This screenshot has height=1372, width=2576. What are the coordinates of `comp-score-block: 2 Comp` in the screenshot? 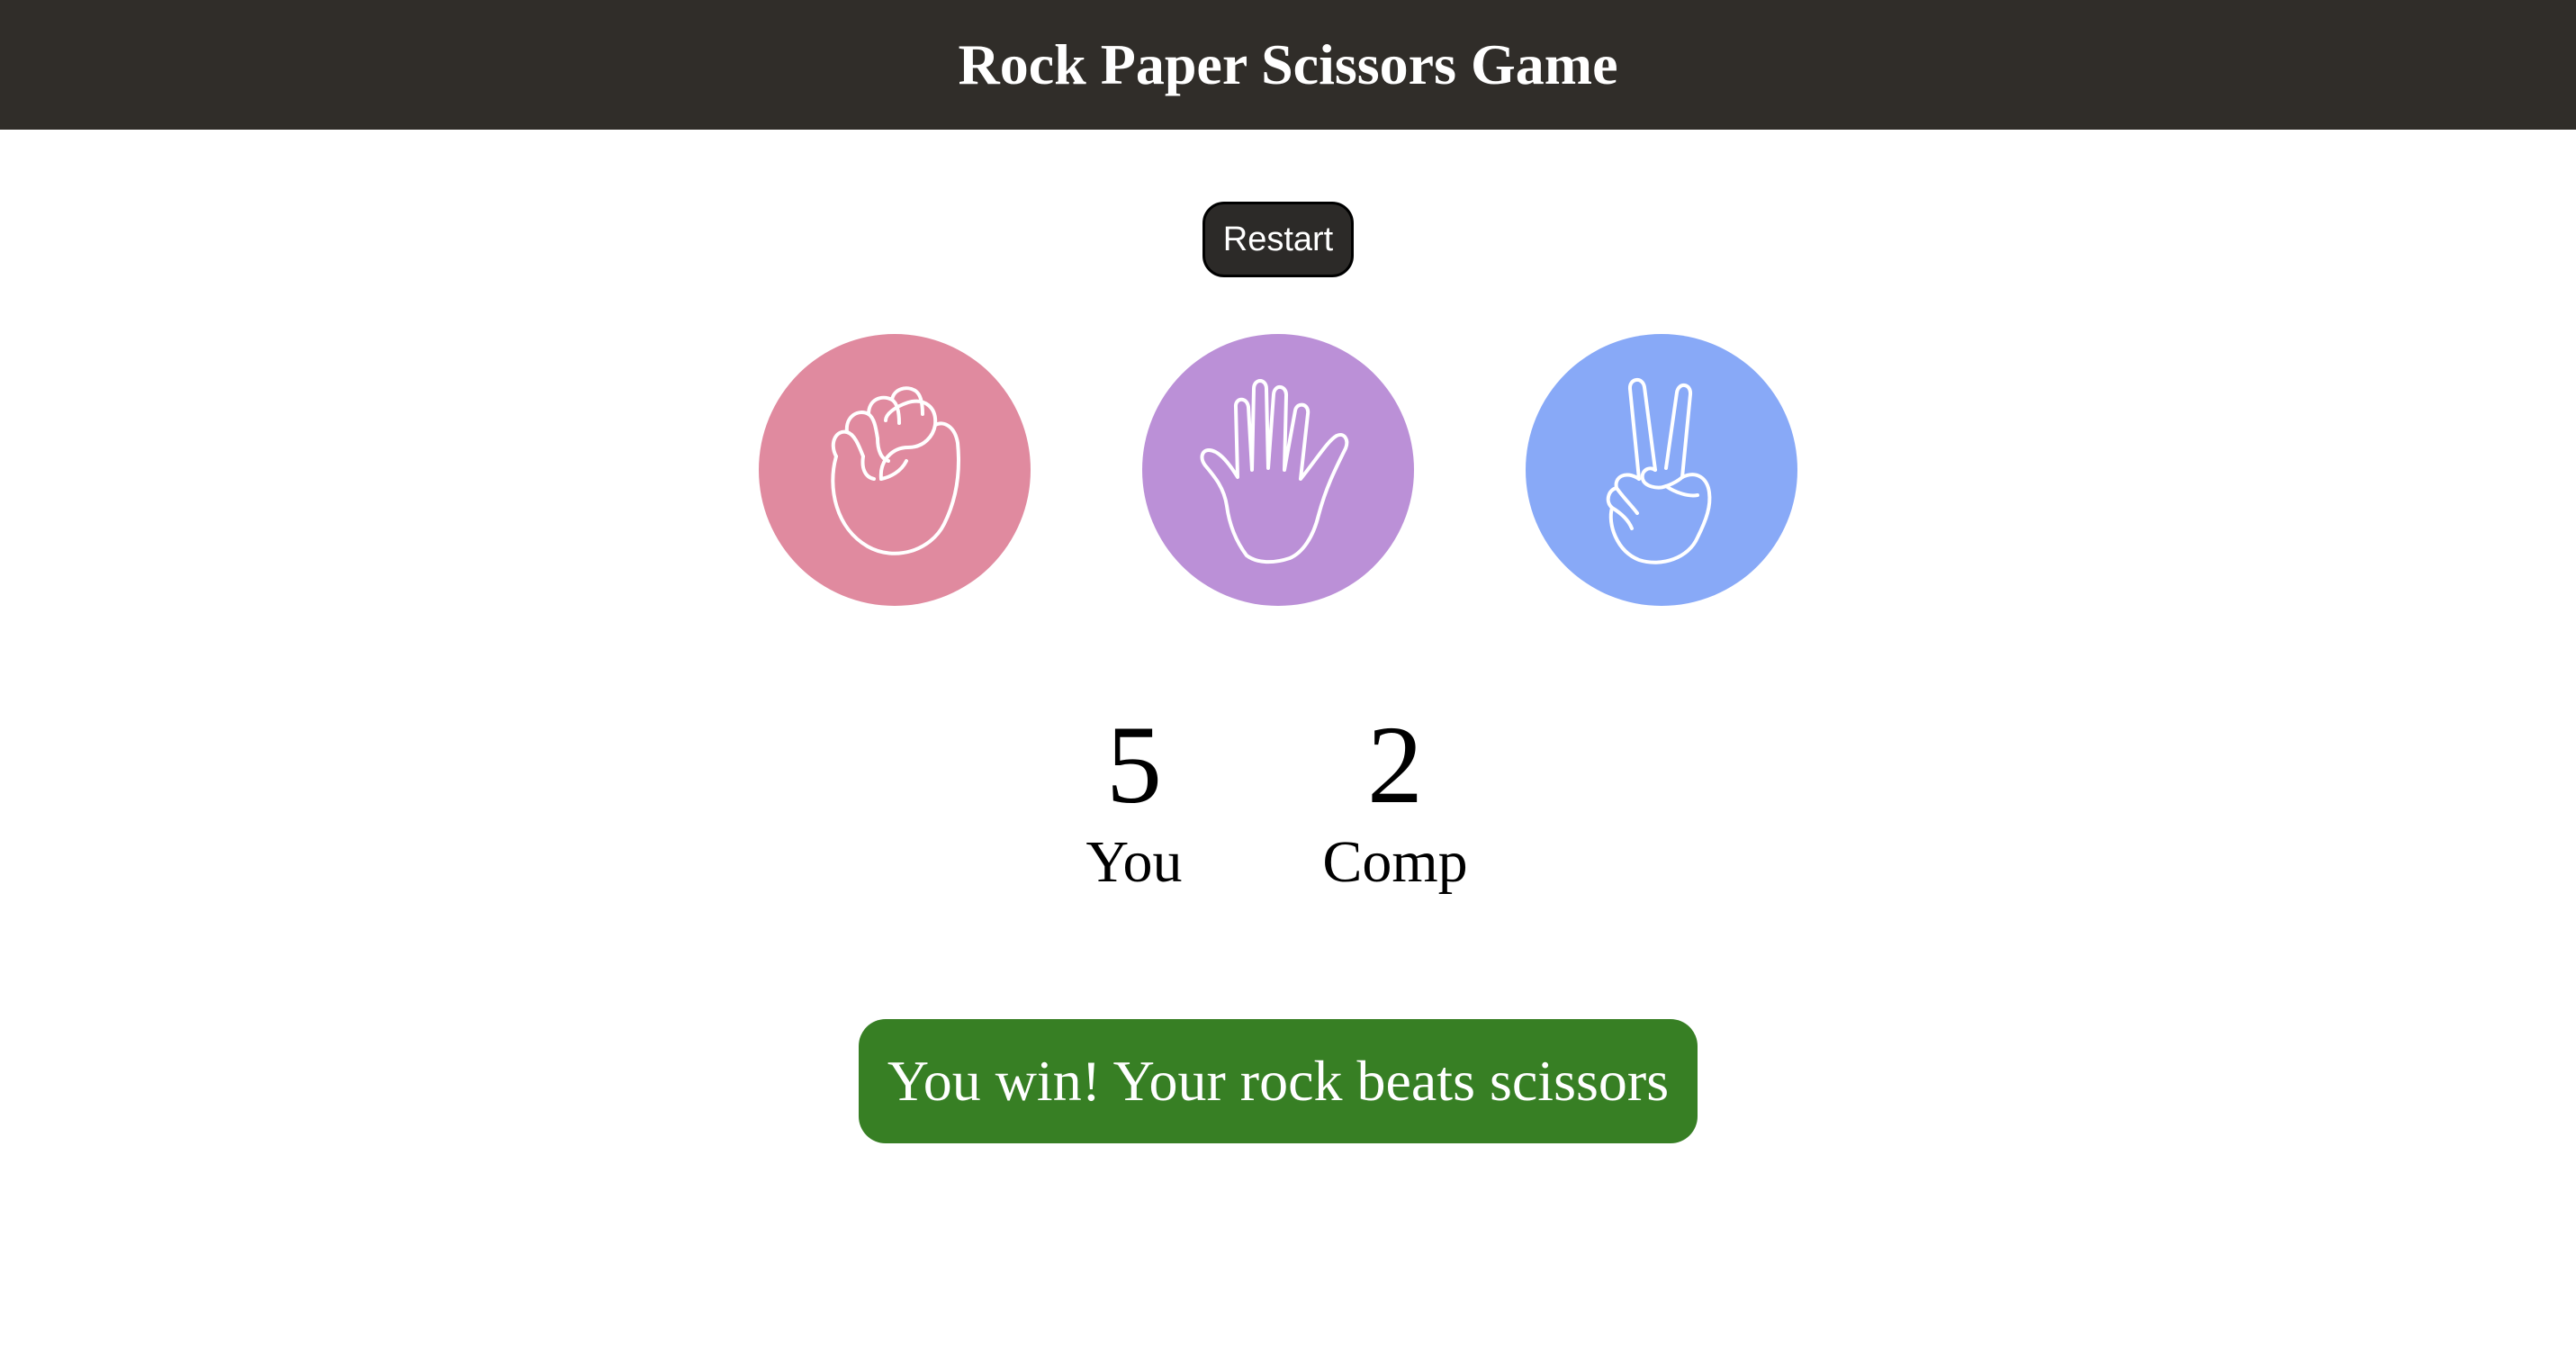 It's located at (1395, 799).